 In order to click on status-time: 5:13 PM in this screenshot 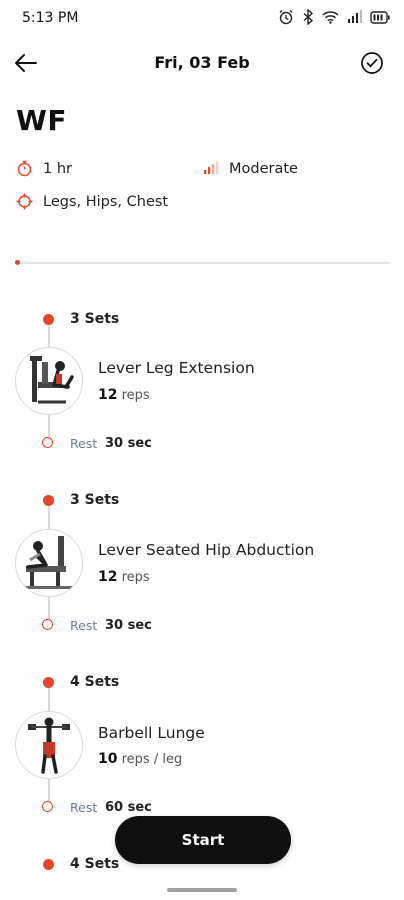, I will do `click(50, 18)`.